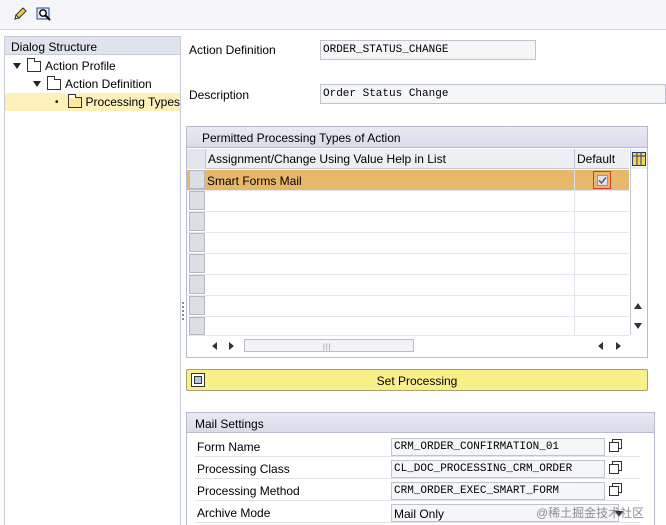  Describe the element at coordinates (183, 312) in the screenshot. I see `splitter-handle` at that location.